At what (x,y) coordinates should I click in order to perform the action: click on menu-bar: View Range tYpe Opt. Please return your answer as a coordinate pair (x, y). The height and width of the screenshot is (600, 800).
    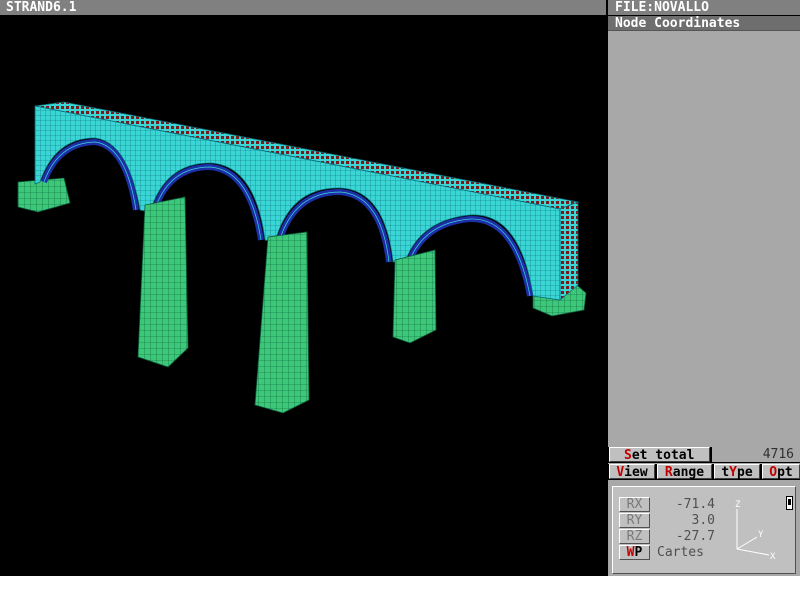
    Looking at the image, I should click on (704, 472).